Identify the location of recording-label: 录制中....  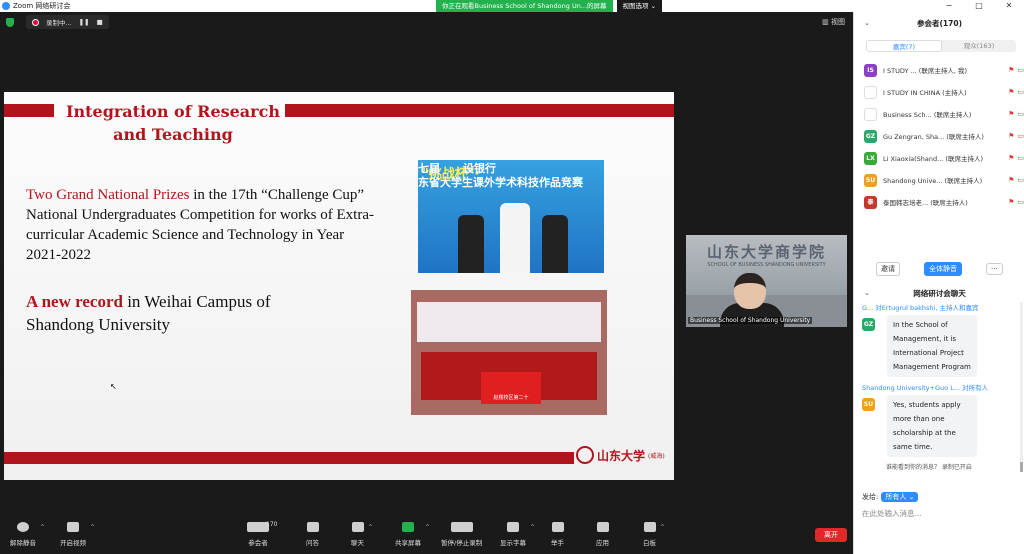
(59, 23).